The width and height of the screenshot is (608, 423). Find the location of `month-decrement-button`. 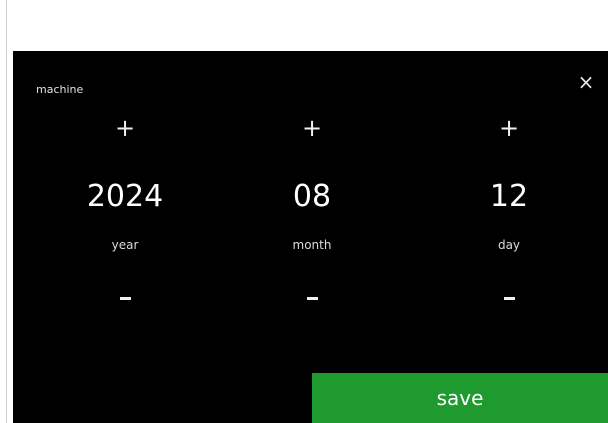

month-decrement-button is located at coordinates (312, 298).